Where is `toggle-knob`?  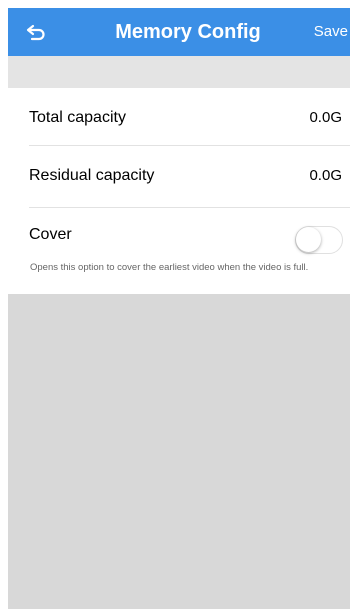 toggle-knob is located at coordinates (308, 239).